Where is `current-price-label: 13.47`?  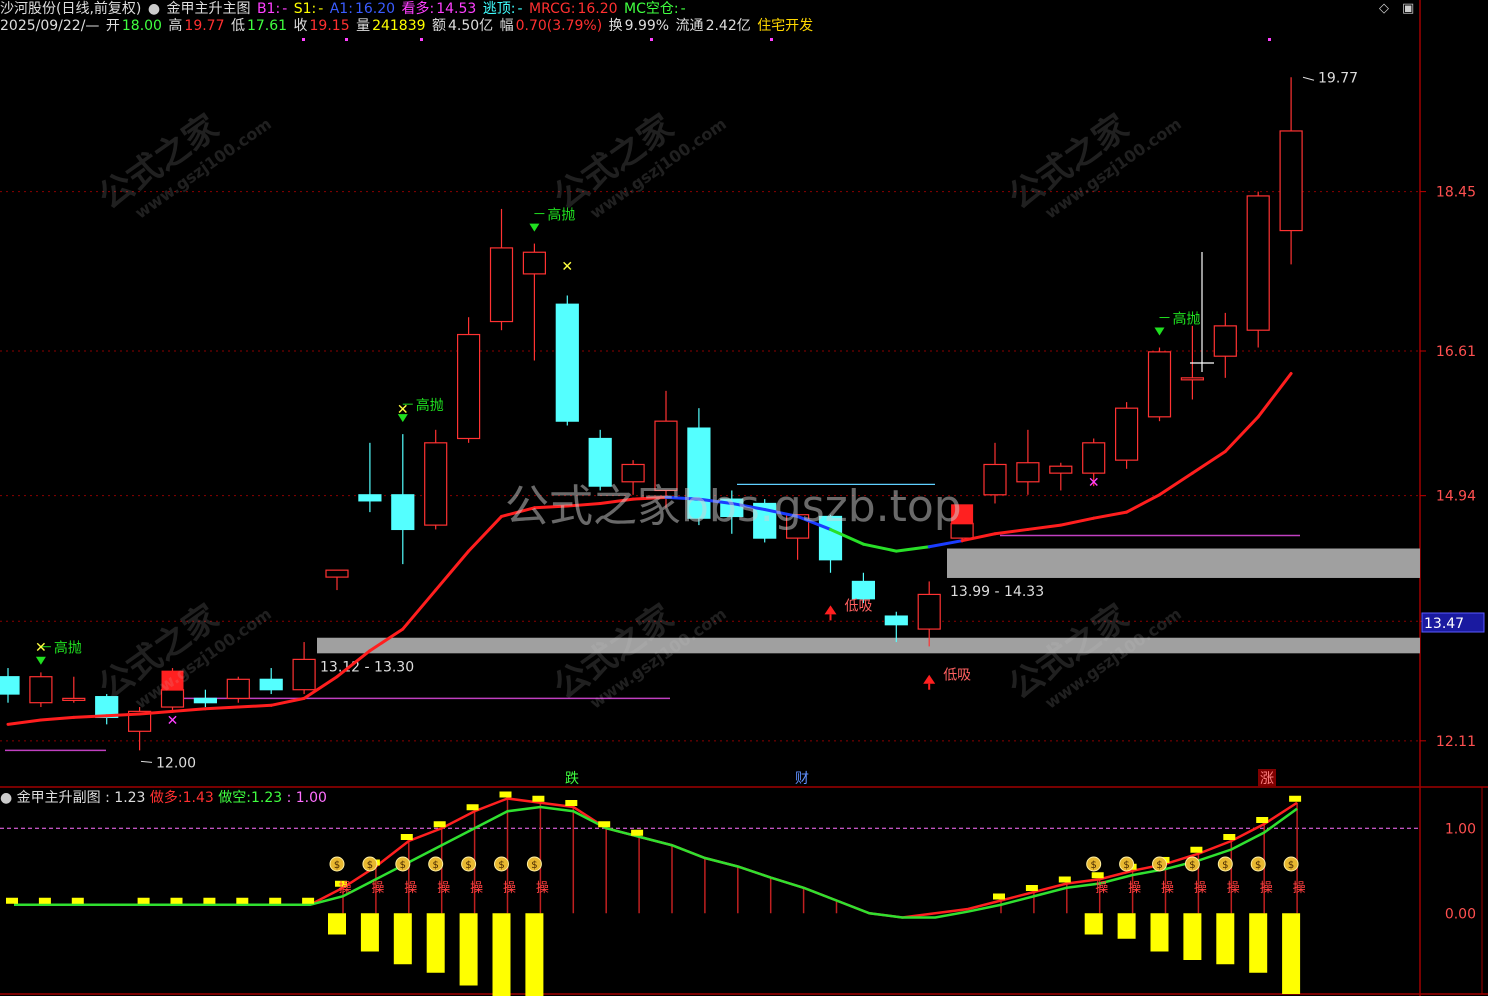 current-price-label: 13.47 is located at coordinates (1444, 624).